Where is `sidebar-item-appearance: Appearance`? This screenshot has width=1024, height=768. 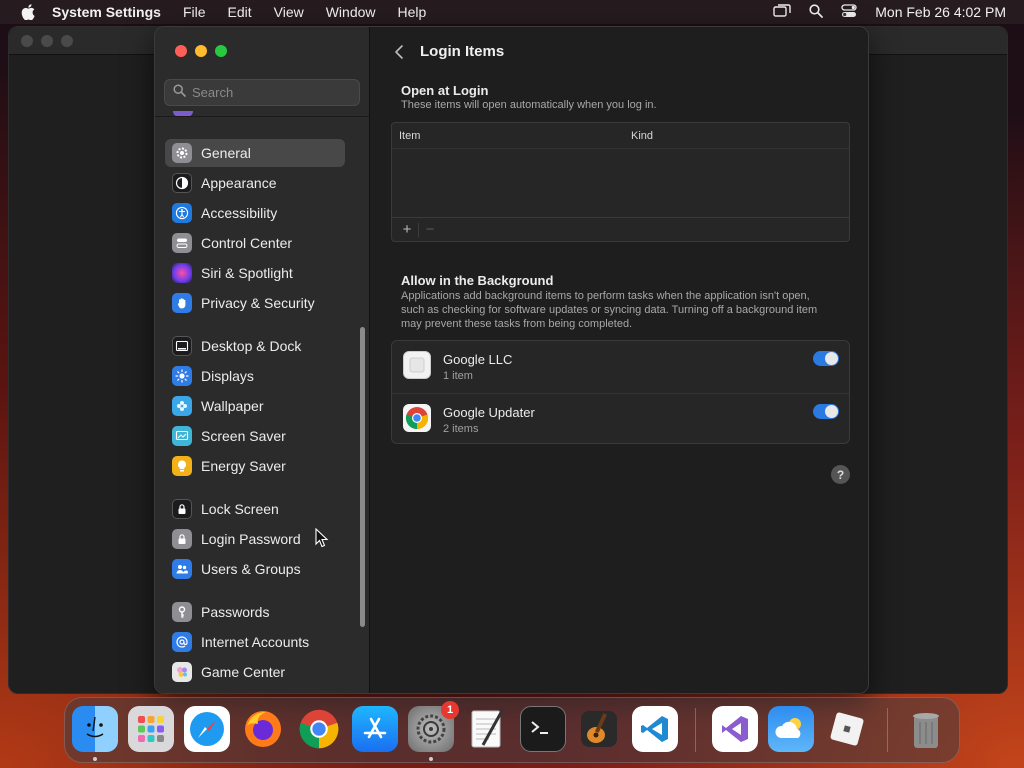
sidebar-item-appearance: Appearance is located at coordinates (255, 183).